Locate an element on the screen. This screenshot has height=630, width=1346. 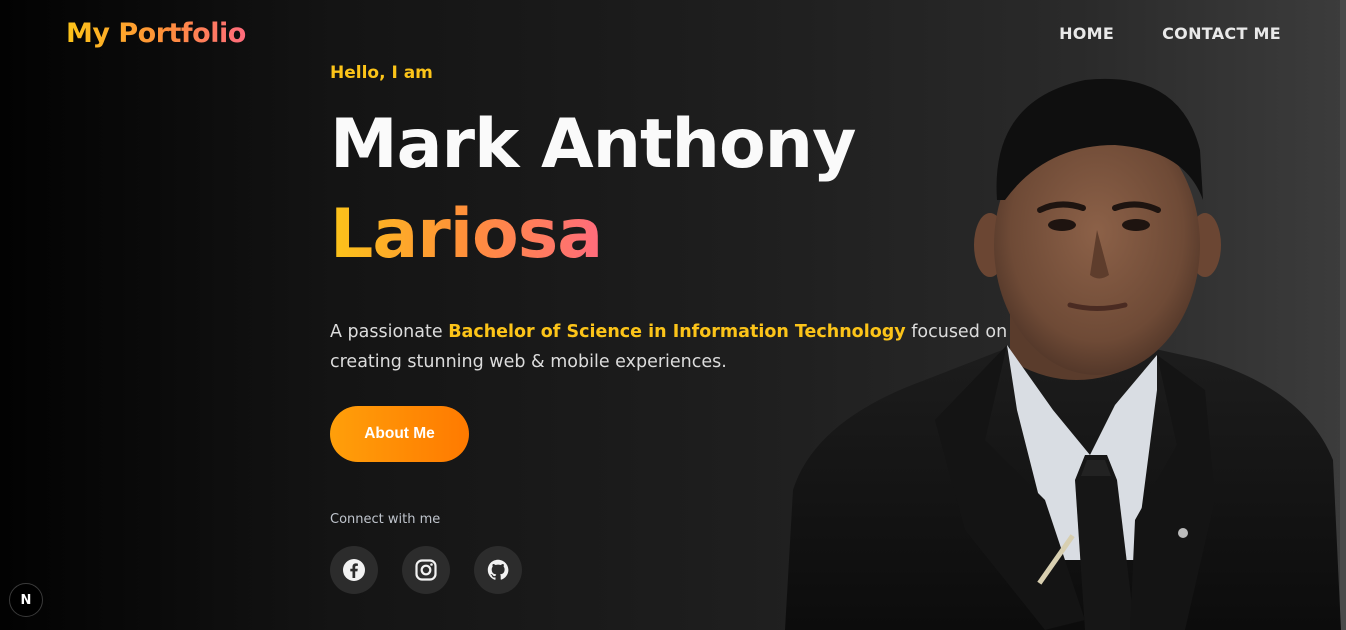
facebook-link is located at coordinates (354, 570).